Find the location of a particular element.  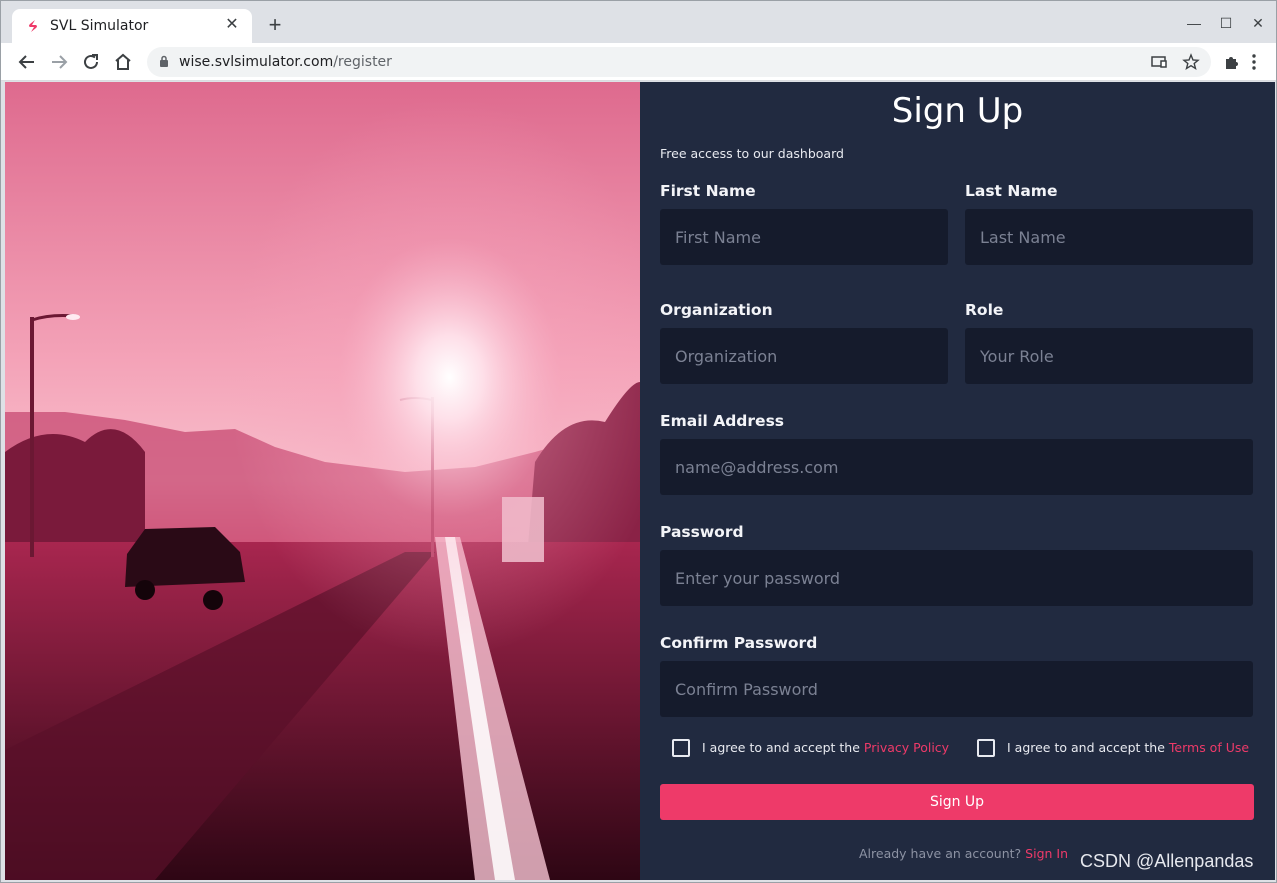

browser-toolbar: wise.svlsimulator.com/register is located at coordinates (638, 62).